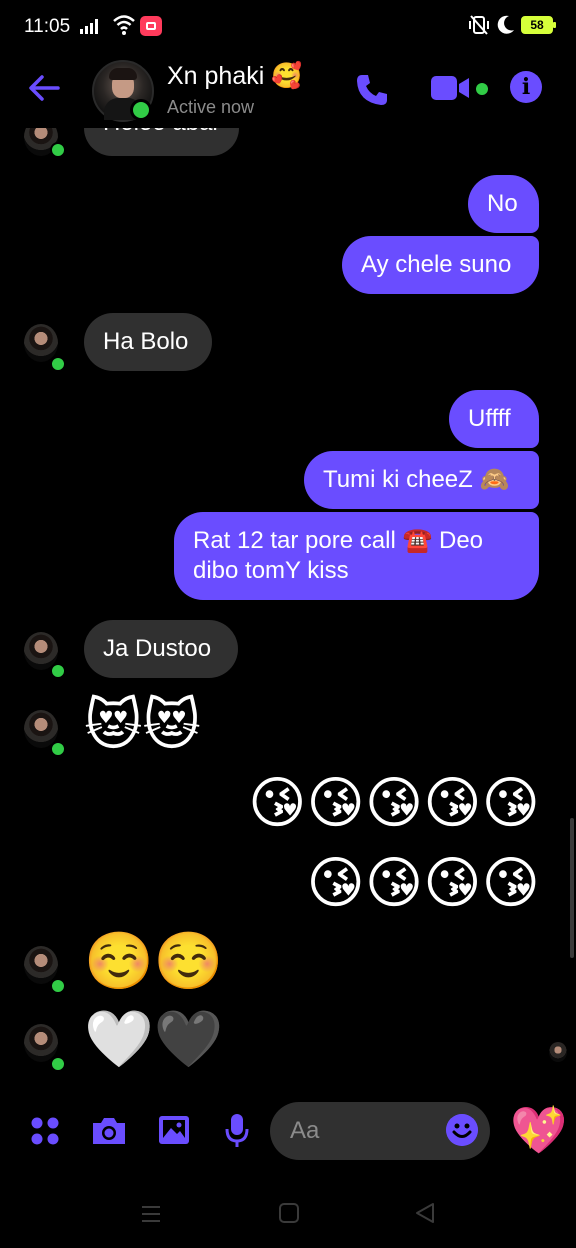 The height and width of the screenshot is (1248, 576). Describe the element at coordinates (425, 1213) in the screenshot. I see `back-icon` at that location.